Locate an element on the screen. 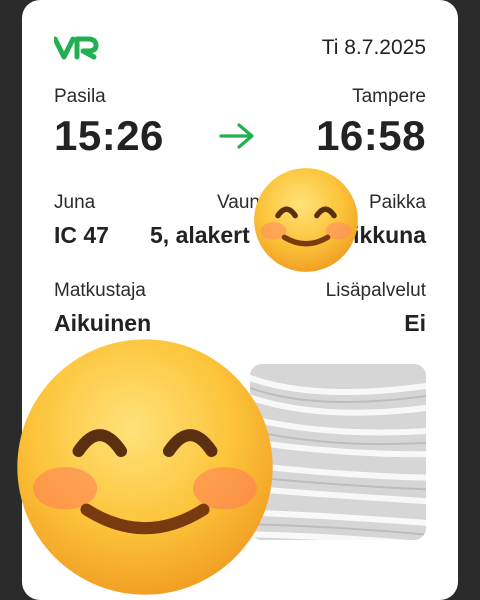 The image size is (480, 600). seat-label: Paikka is located at coordinates (397, 202).